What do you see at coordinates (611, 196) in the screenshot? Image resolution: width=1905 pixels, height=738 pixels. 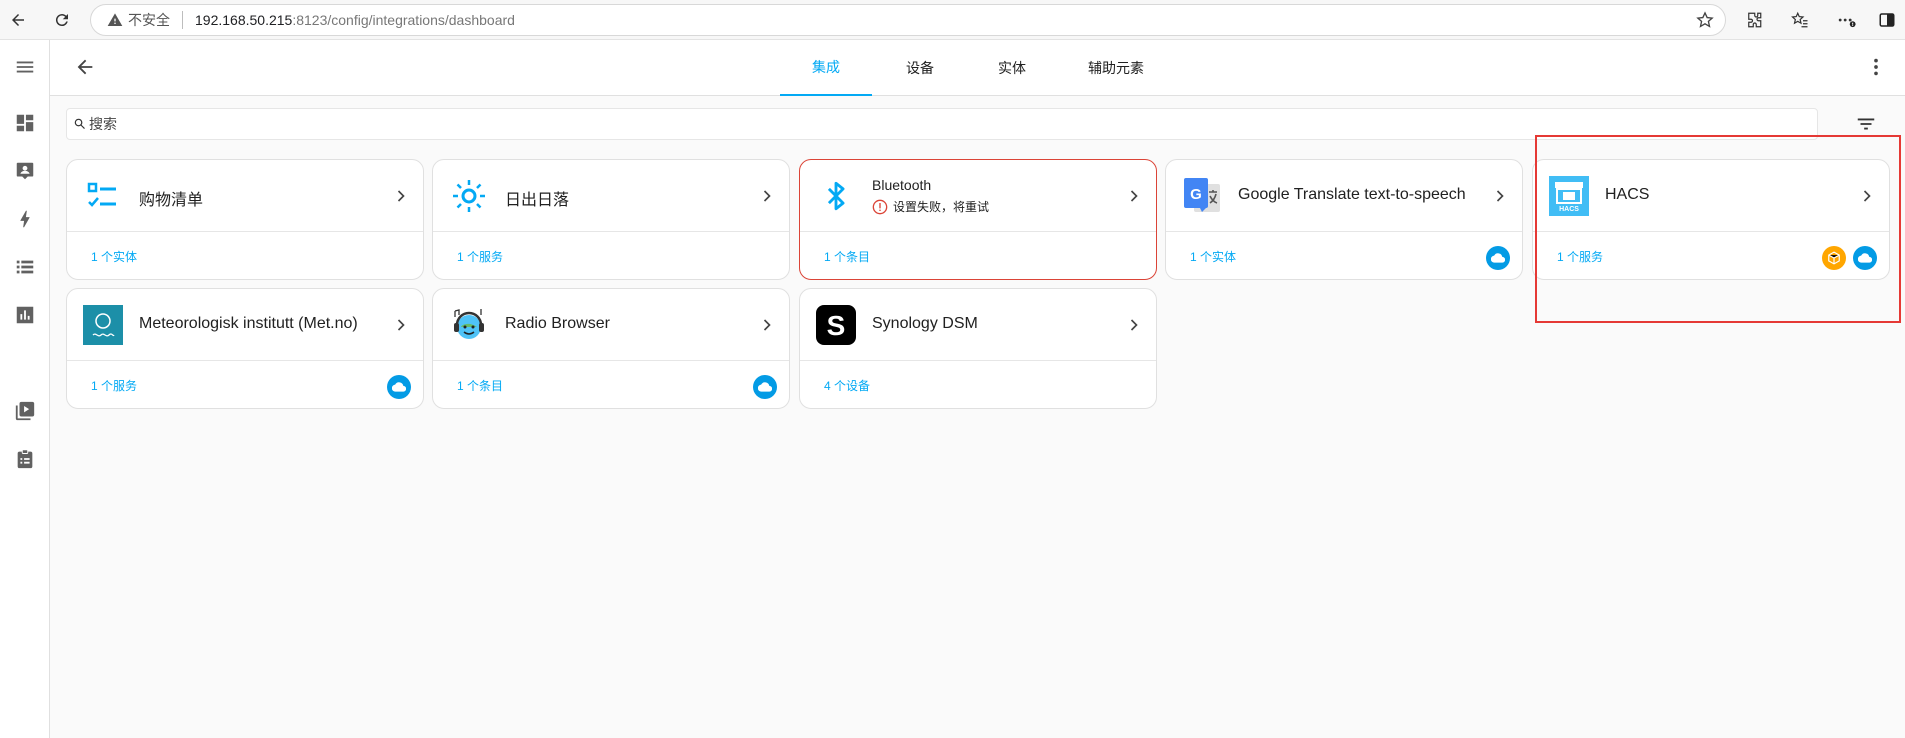 I see `card-header: 日出日落` at bounding box center [611, 196].